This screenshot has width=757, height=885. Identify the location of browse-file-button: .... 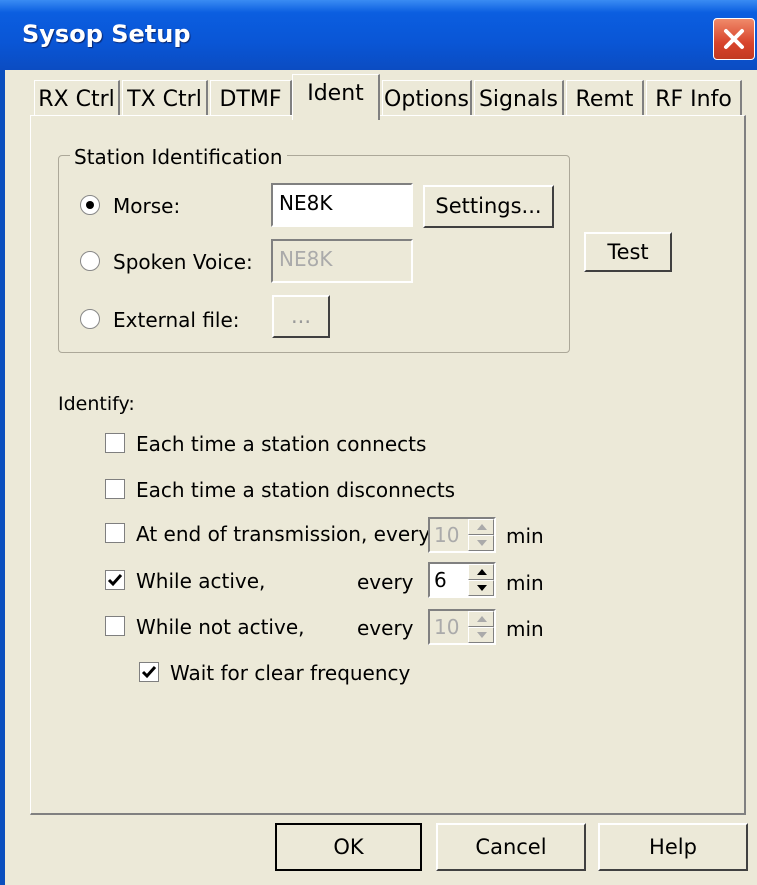
(301, 316).